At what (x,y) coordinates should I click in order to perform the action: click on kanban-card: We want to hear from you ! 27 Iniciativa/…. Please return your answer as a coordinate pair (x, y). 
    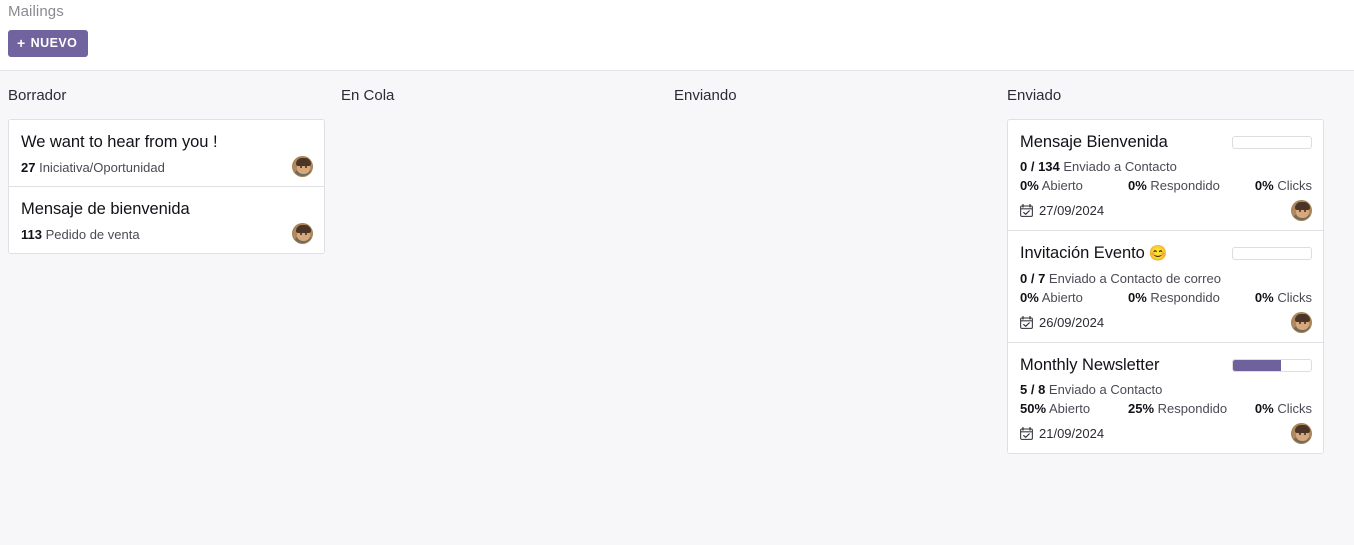
    Looking at the image, I should click on (166, 153).